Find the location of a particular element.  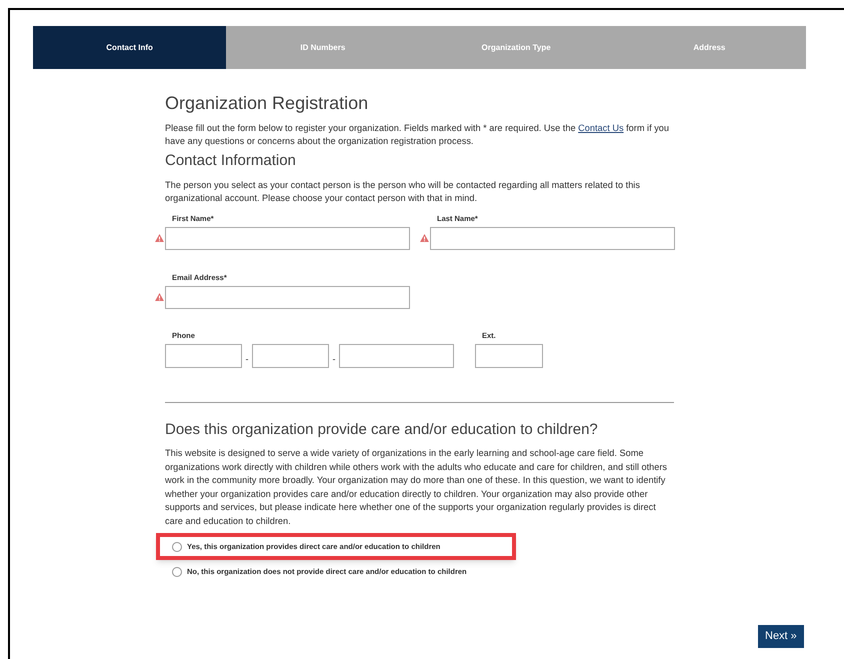

phone-prefix-field is located at coordinates (290, 356).